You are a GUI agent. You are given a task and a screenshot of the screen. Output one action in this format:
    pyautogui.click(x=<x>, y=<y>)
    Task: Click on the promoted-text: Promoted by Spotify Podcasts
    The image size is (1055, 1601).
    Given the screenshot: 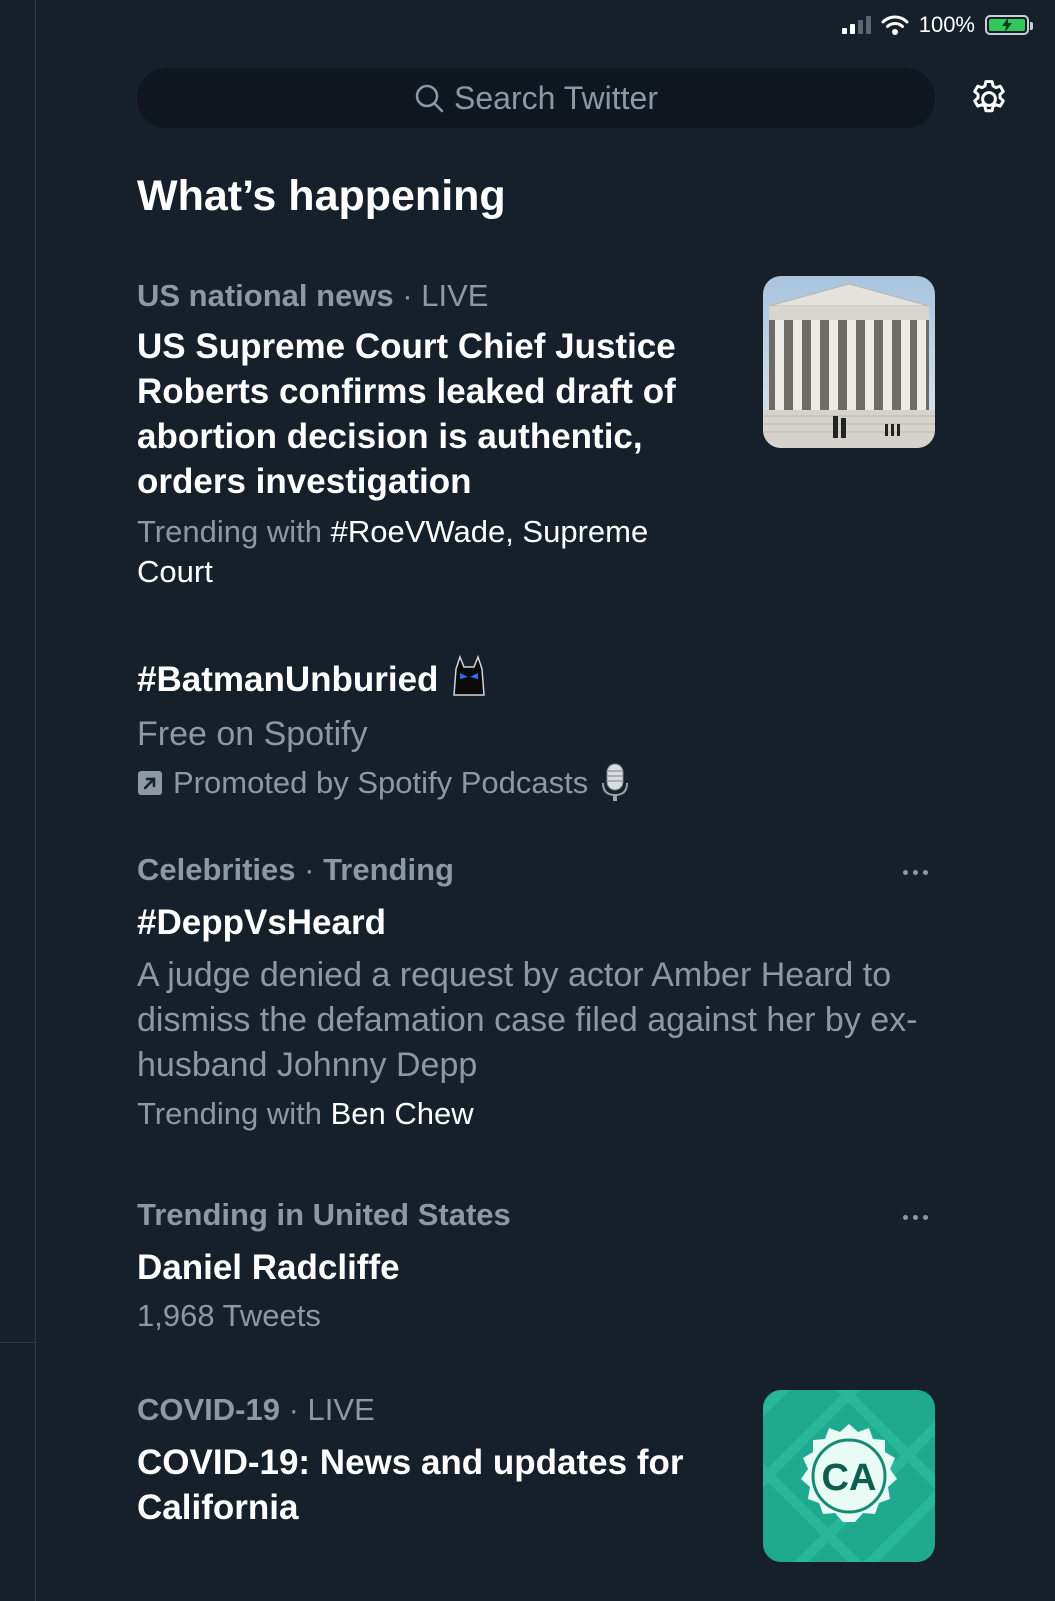 What is the action you would take?
    pyautogui.click(x=381, y=782)
    